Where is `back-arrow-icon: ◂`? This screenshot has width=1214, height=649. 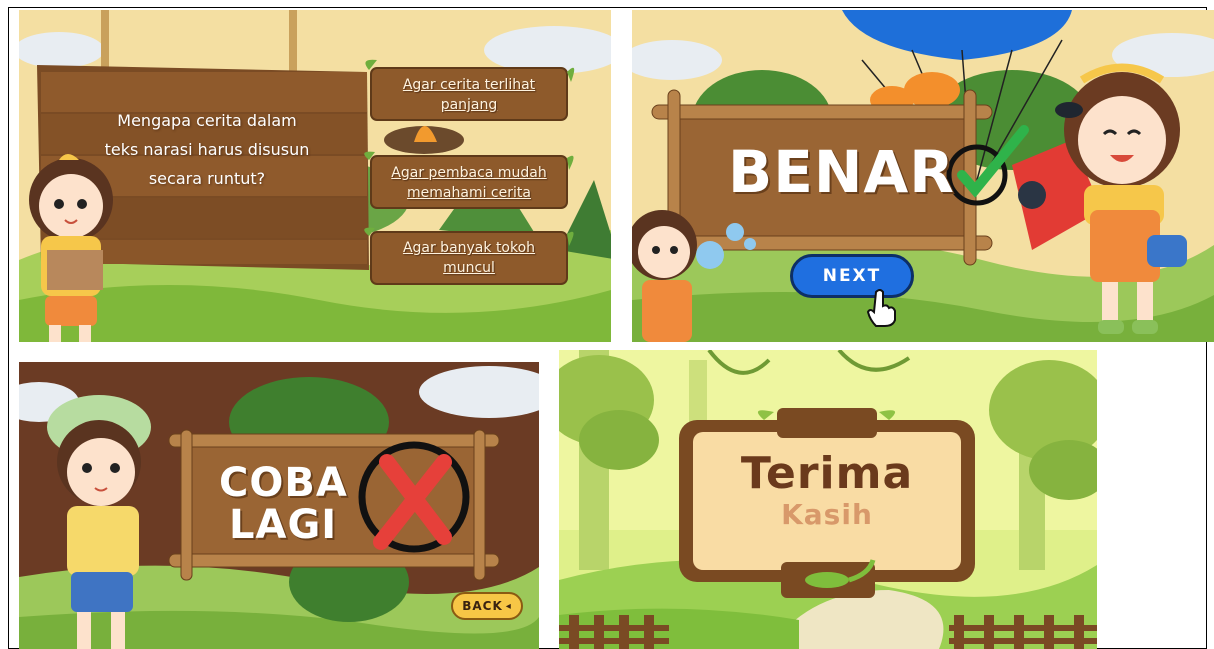 back-arrow-icon: ◂ is located at coordinates (508, 606).